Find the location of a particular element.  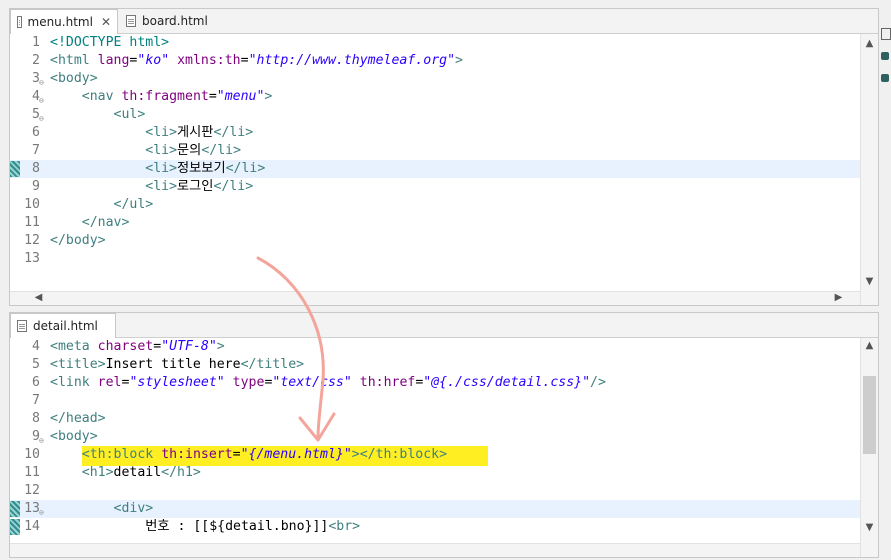

code-line: 6 <li>게시판</li> is located at coordinates (435, 133).